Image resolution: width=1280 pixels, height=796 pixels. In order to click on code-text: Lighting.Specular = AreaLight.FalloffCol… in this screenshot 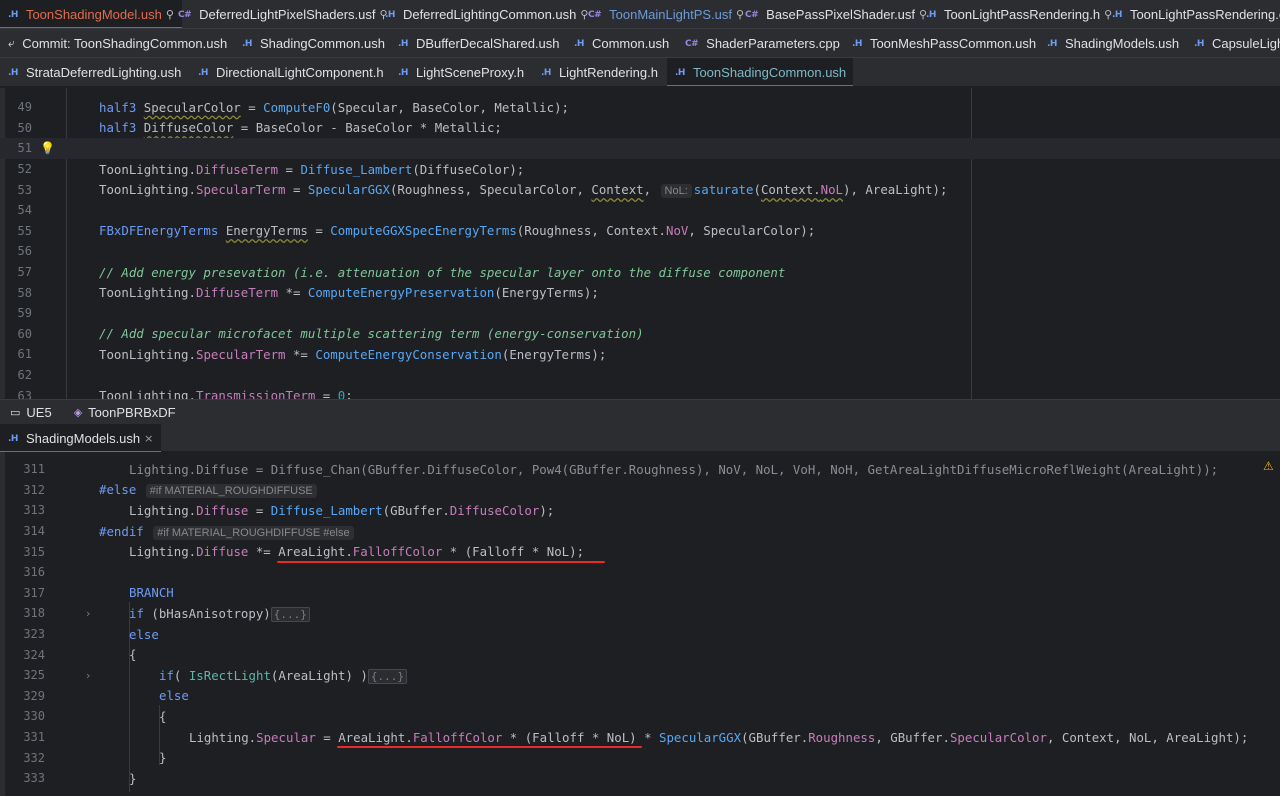, I will do `click(719, 737)`.